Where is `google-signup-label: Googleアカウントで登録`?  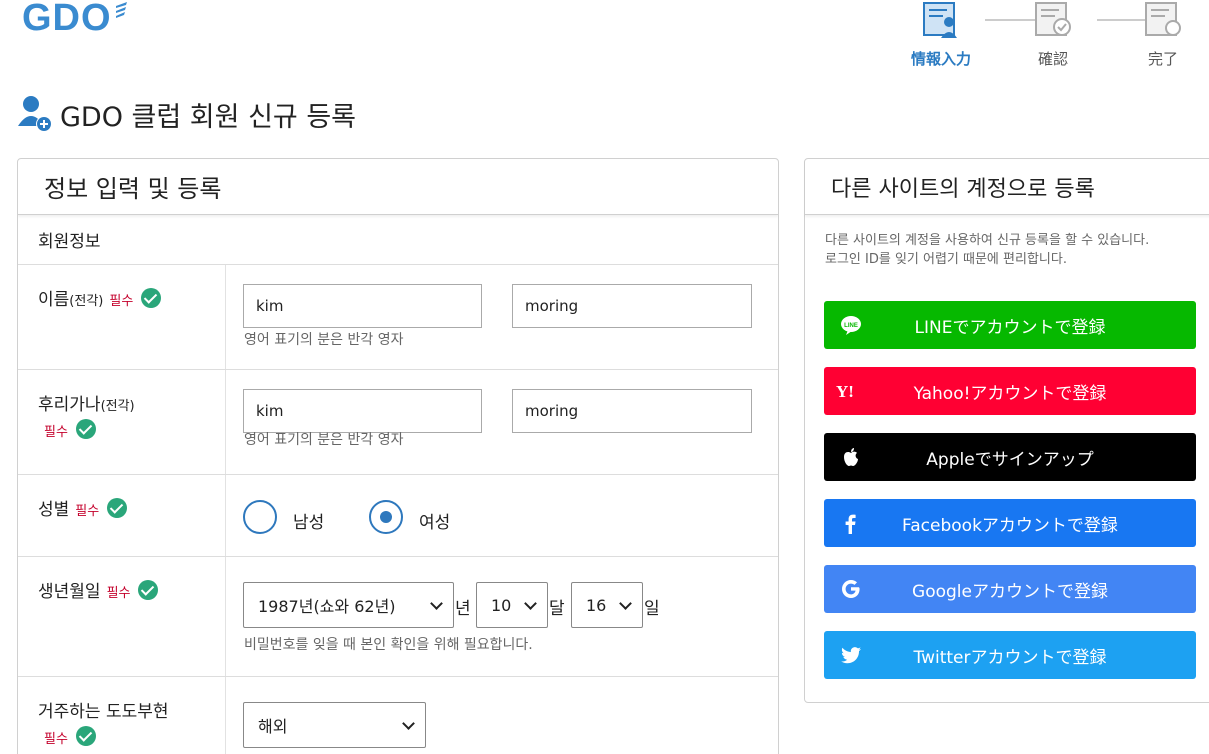
google-signup-label: Googleアカウントで登録 is located at coordinates (1010, 591).